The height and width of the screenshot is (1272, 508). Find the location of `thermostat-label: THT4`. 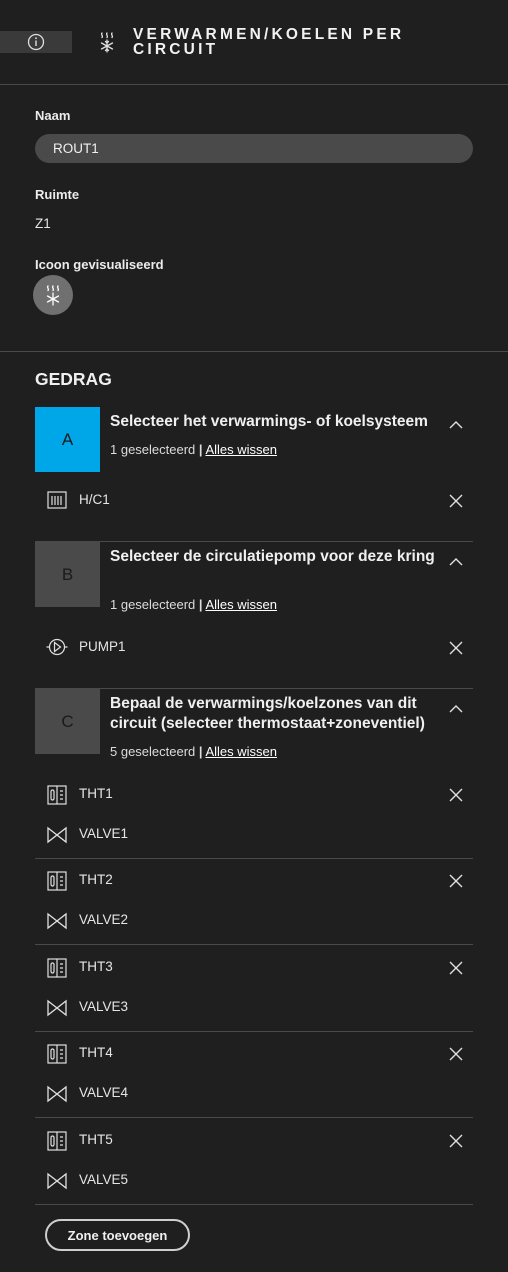

thermostat-label: THT4 is located at coordinates (96, 1053).